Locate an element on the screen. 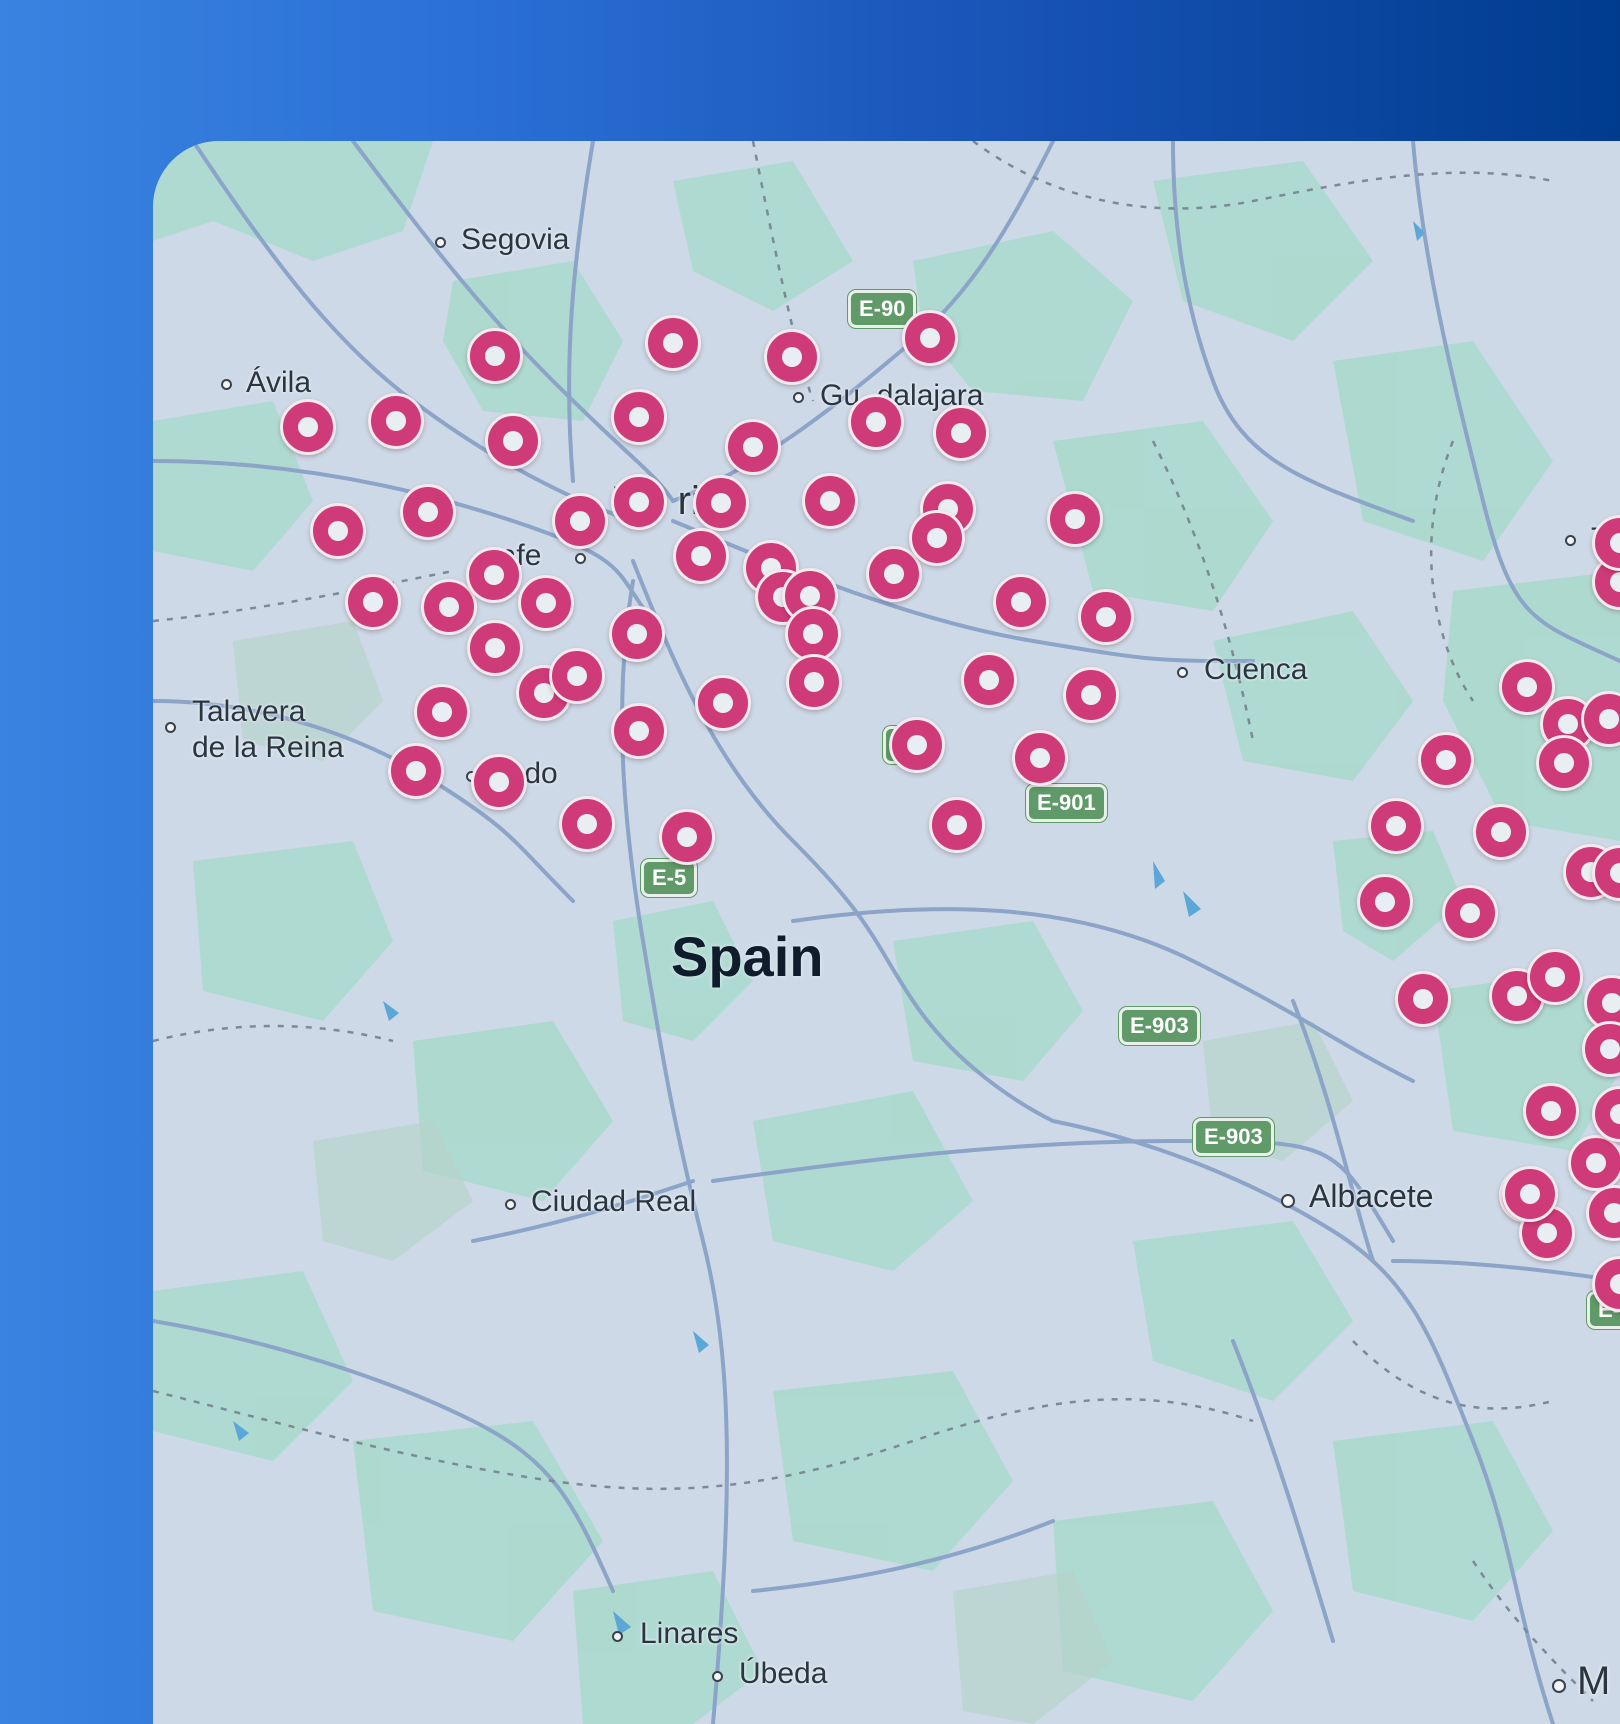 This screenshot has width=1620, height=1724. city-dot-teruel is located at coordinates (1570, 540).